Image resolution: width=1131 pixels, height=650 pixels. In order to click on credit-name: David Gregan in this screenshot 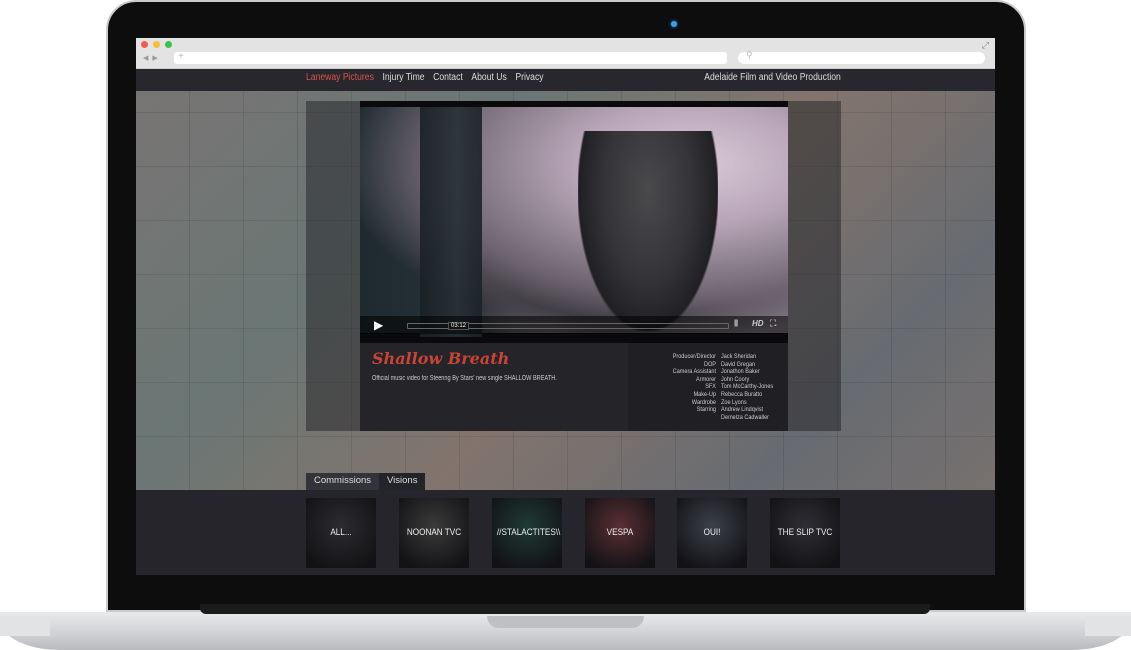, I will do `click(738, 364)`.